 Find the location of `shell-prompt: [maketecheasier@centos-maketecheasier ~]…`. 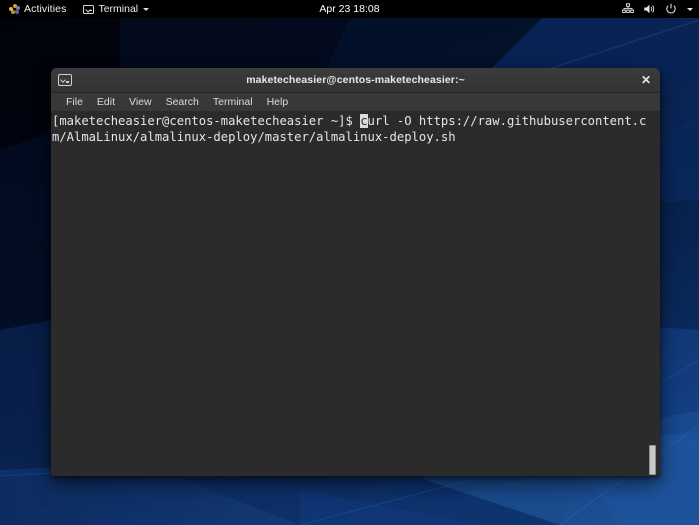

shell-prompt: [maketecheasier@centos-maketecheasier ~]… is located at coordinates (206, 121).